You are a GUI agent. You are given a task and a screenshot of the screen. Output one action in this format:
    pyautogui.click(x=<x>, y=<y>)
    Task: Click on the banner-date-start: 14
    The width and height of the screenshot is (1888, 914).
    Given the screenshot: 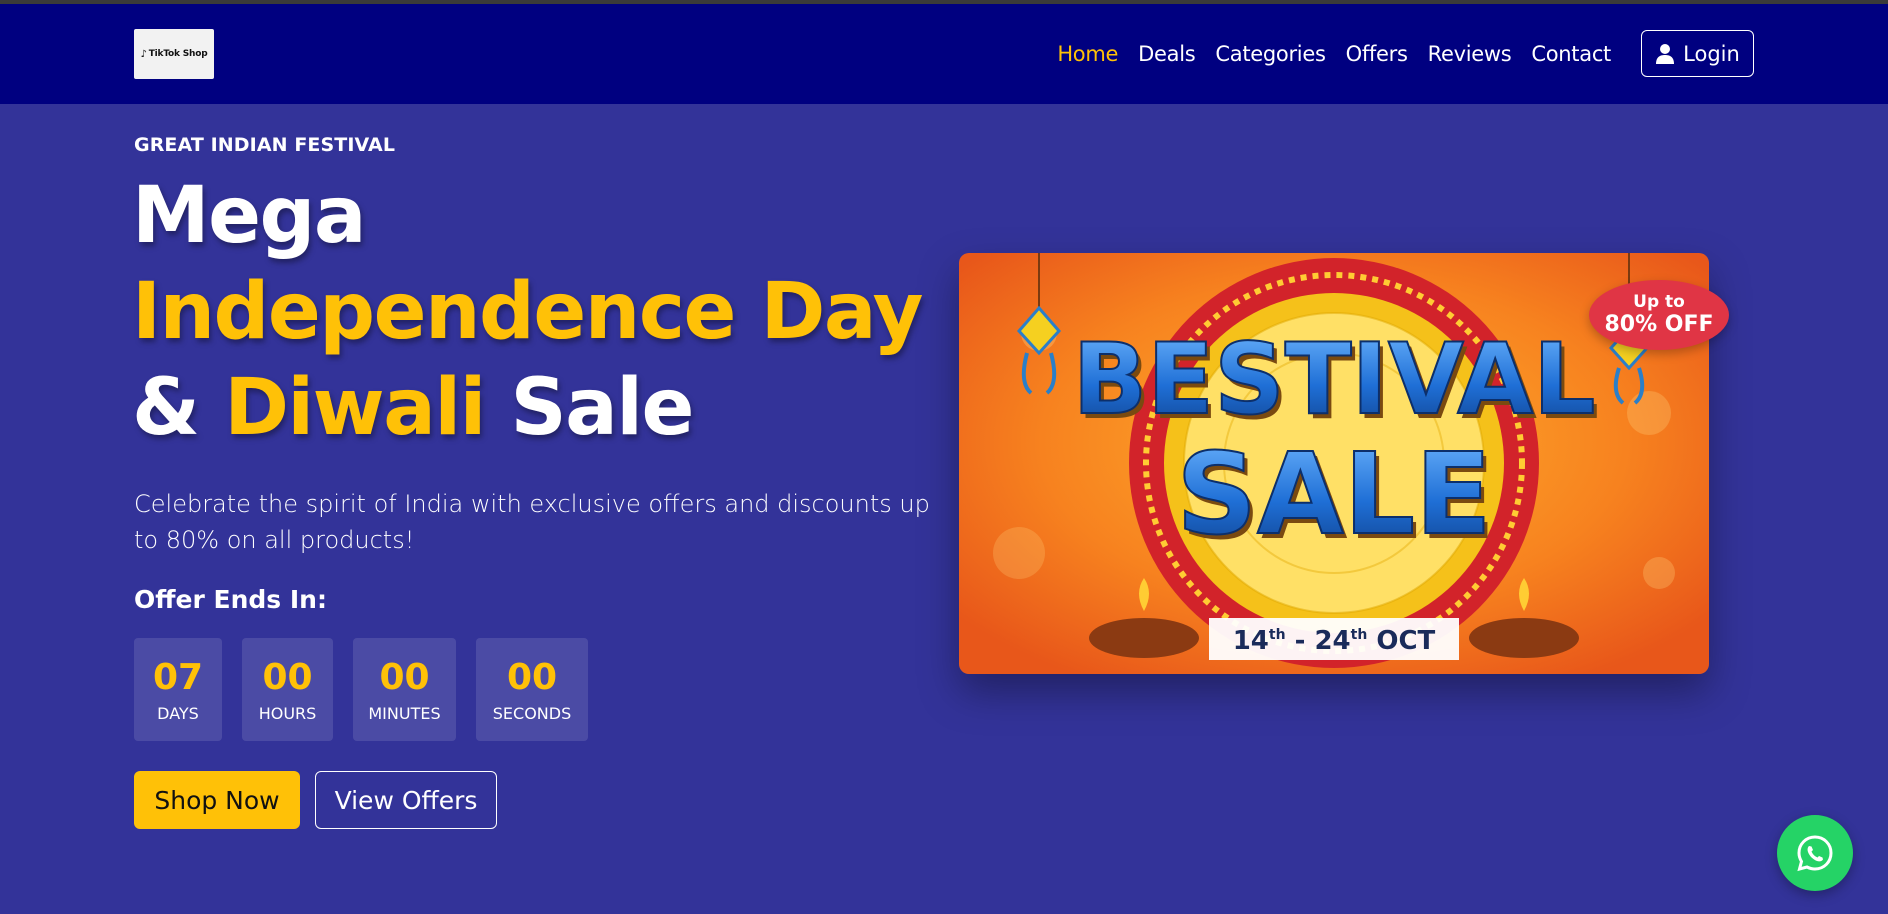 What is the action you would take?
    pyautogui.click(x=1251, y=641)
    